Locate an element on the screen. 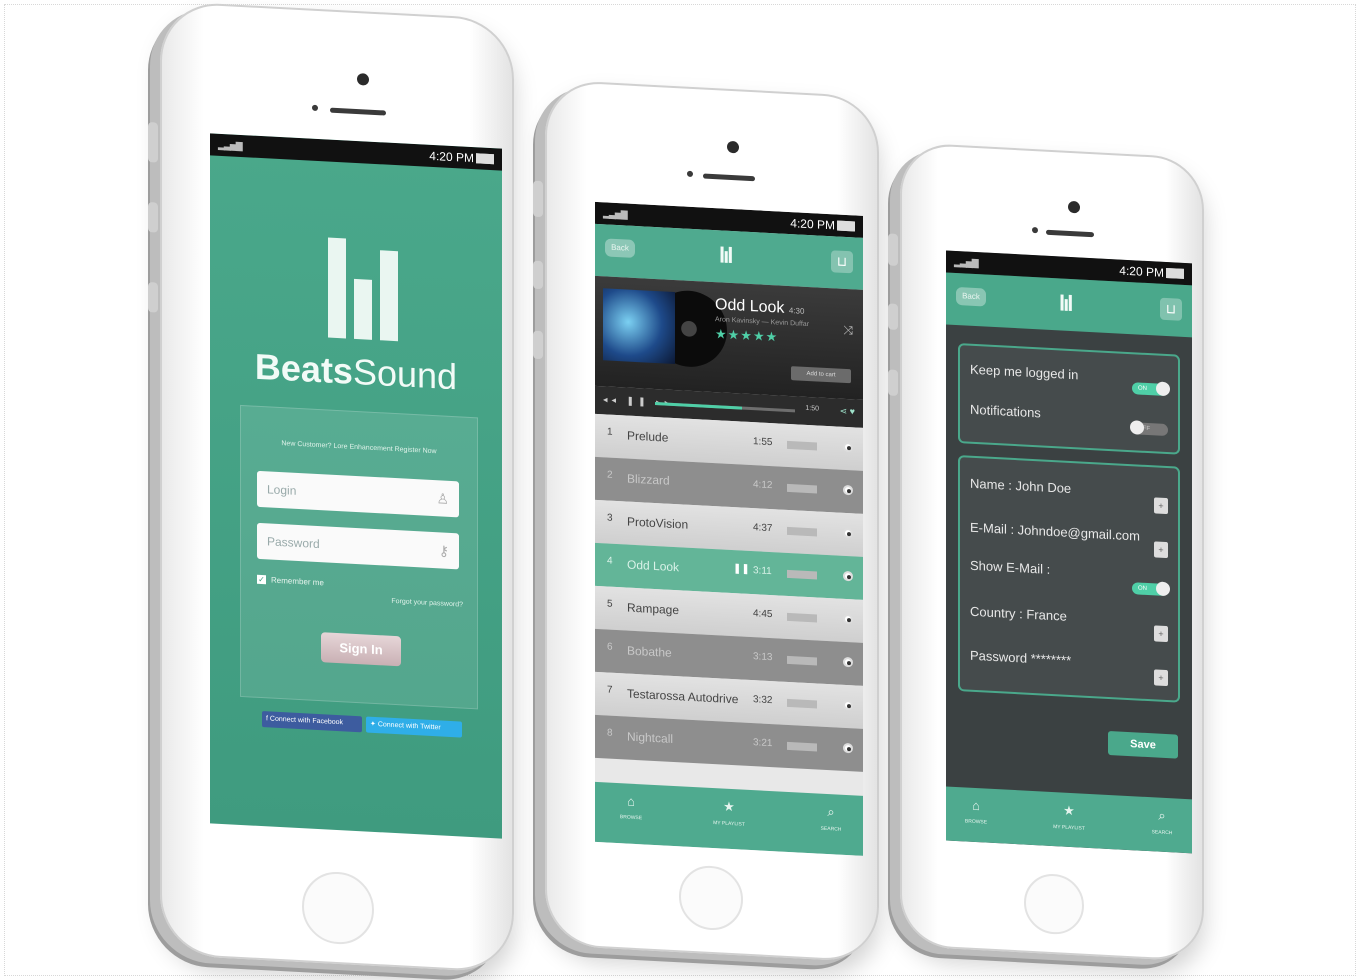 This screenshot has height=980, width=1360. brand-name: BeatsSound is located at coordinates (356, 371).